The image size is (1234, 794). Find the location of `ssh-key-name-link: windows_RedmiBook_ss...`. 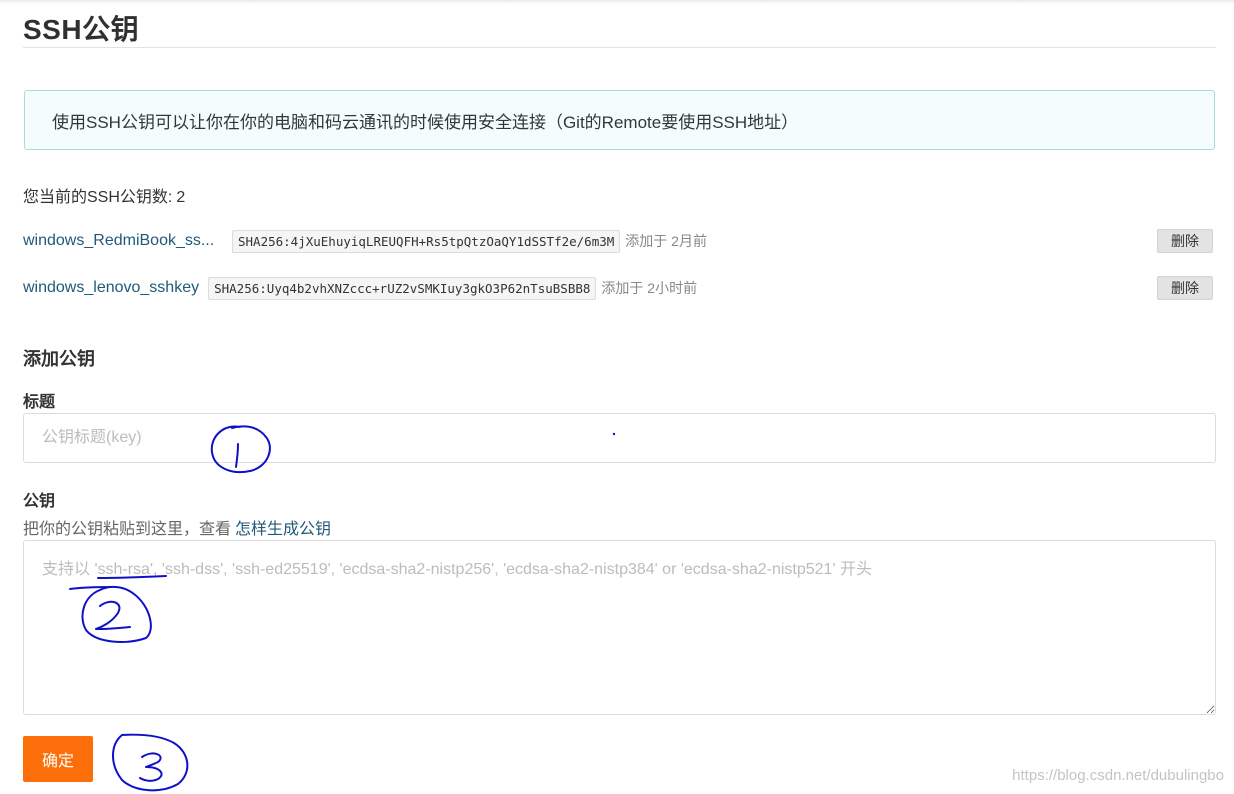

ssh-key-name-link: windows_RedmiBook_ss... is located at coordinates (123, 241).